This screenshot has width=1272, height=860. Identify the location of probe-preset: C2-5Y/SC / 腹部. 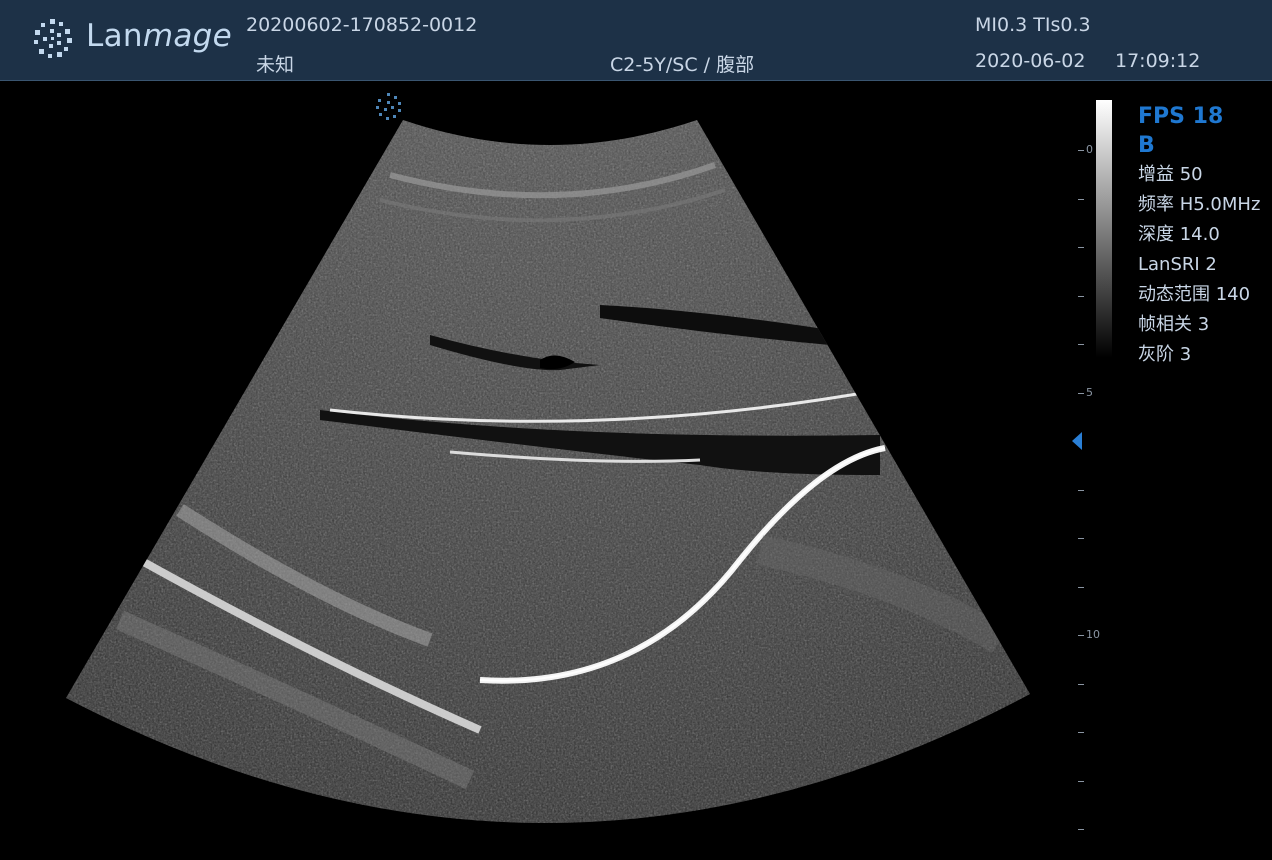
(682, 65).